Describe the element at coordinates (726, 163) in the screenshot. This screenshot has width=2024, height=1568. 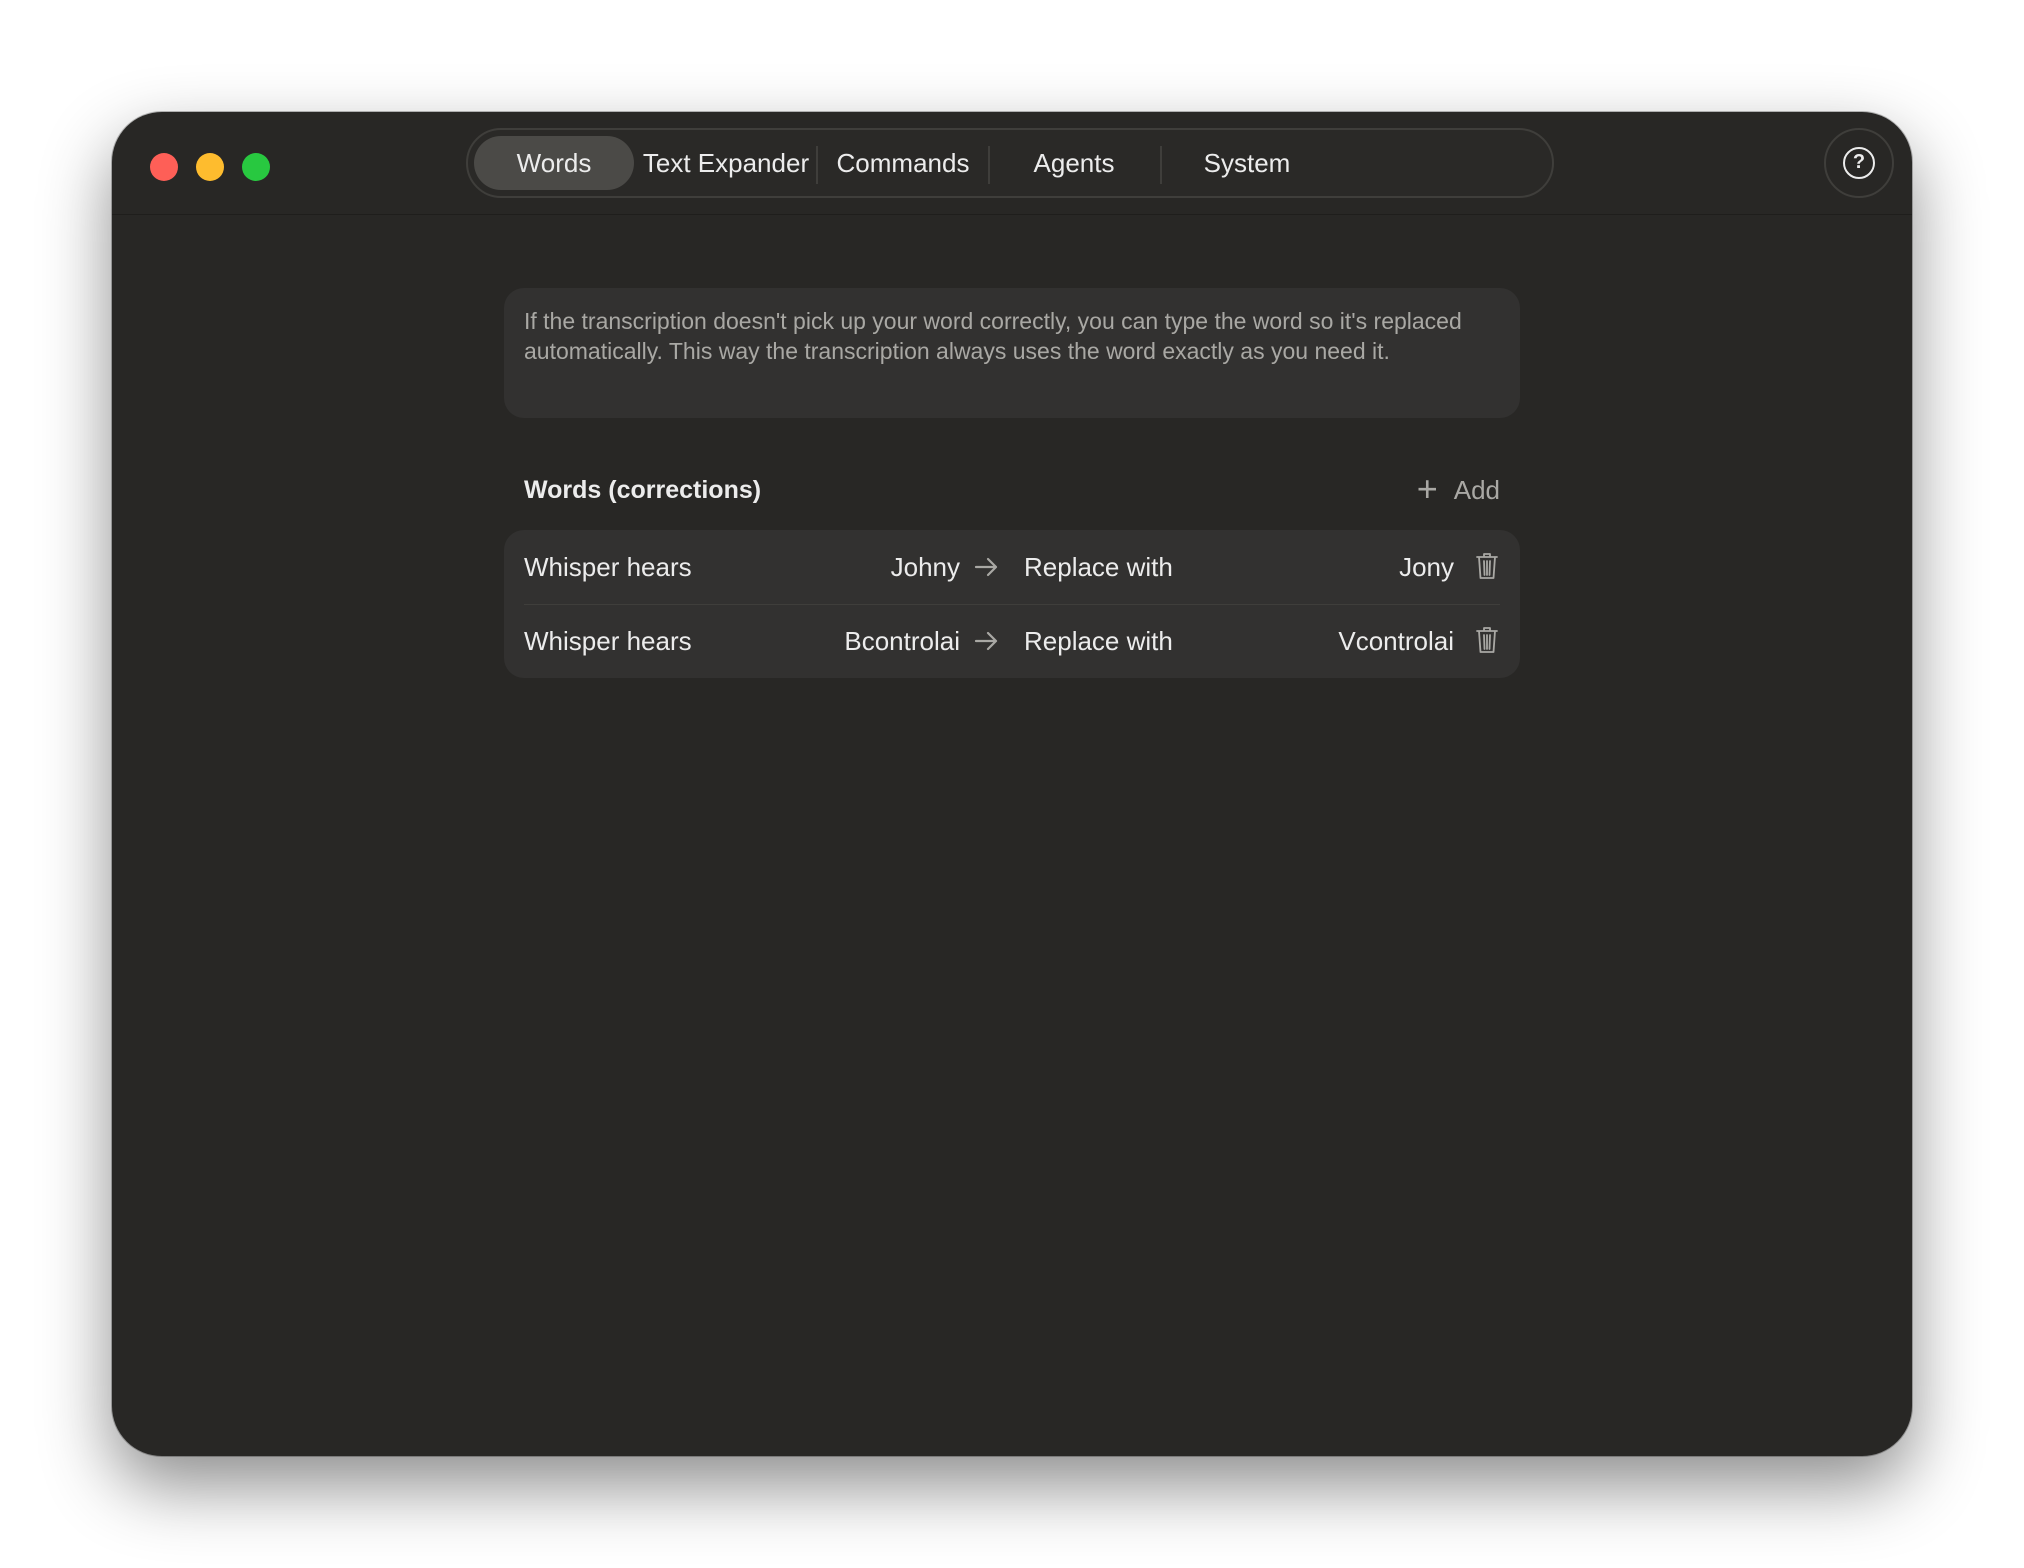
I see `tab-text-expander: Text Expander` at that location.